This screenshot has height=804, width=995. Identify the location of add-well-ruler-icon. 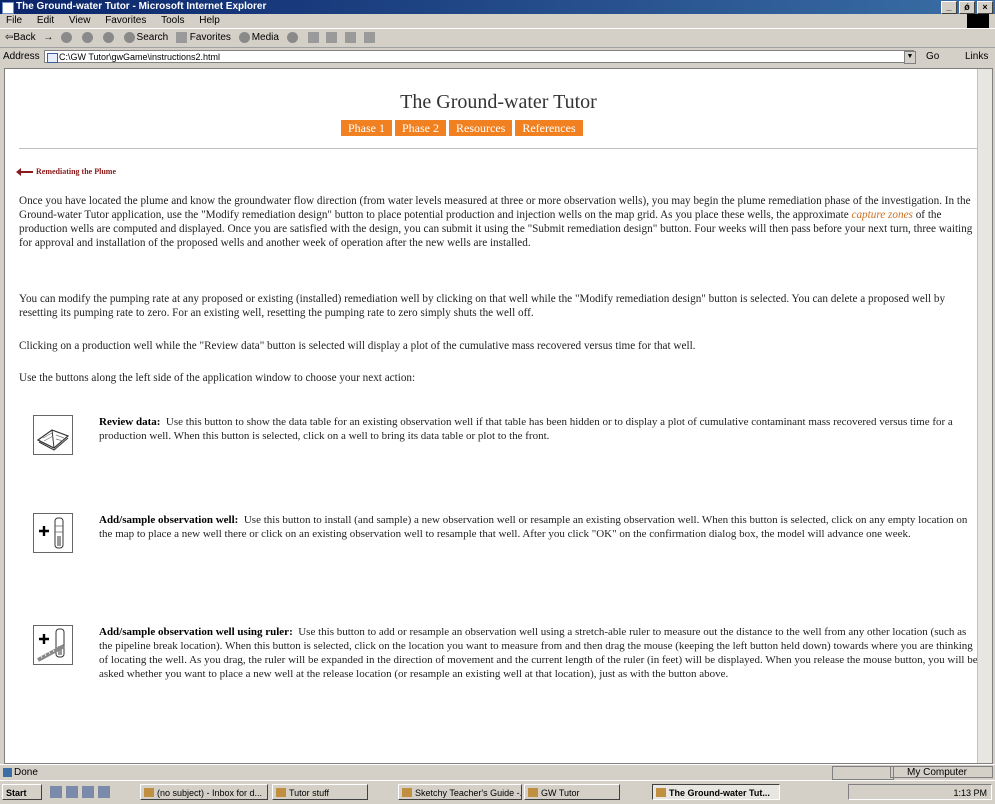
(53, 645).